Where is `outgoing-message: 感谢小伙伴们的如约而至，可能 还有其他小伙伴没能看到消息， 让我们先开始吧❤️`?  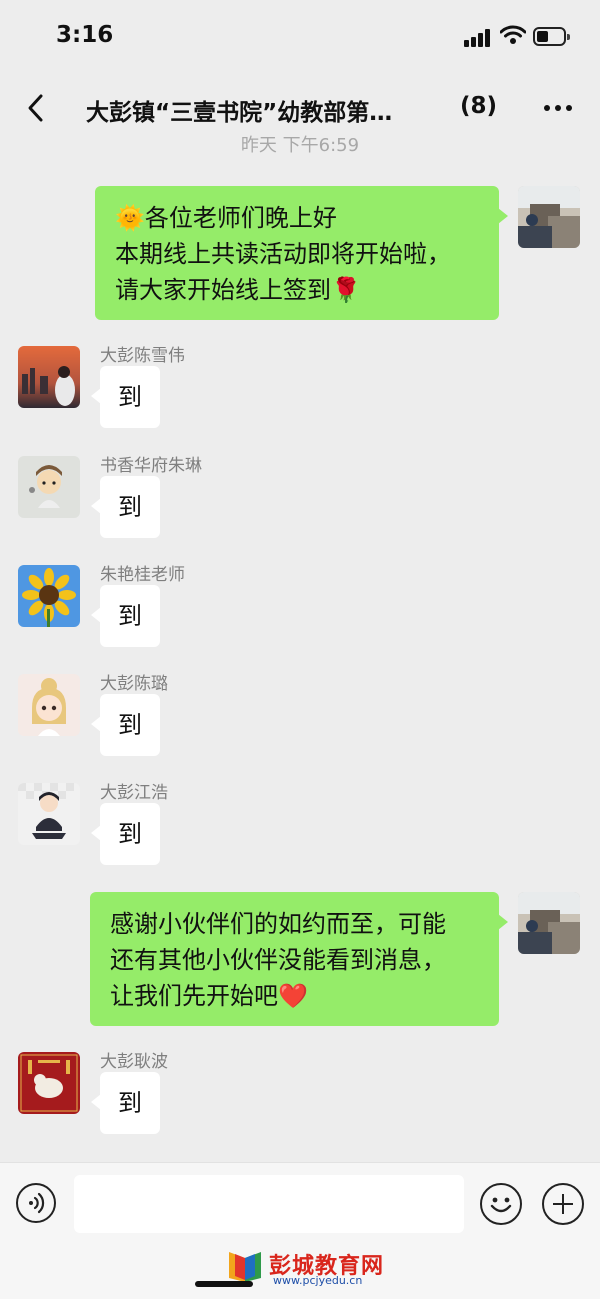 outgoing-message: 感谢小伙伴们的如约而至，可能 还有其他小伙伴没能看到消息， 让我们先开始吧❤️ is located at coordinates (299, 959).